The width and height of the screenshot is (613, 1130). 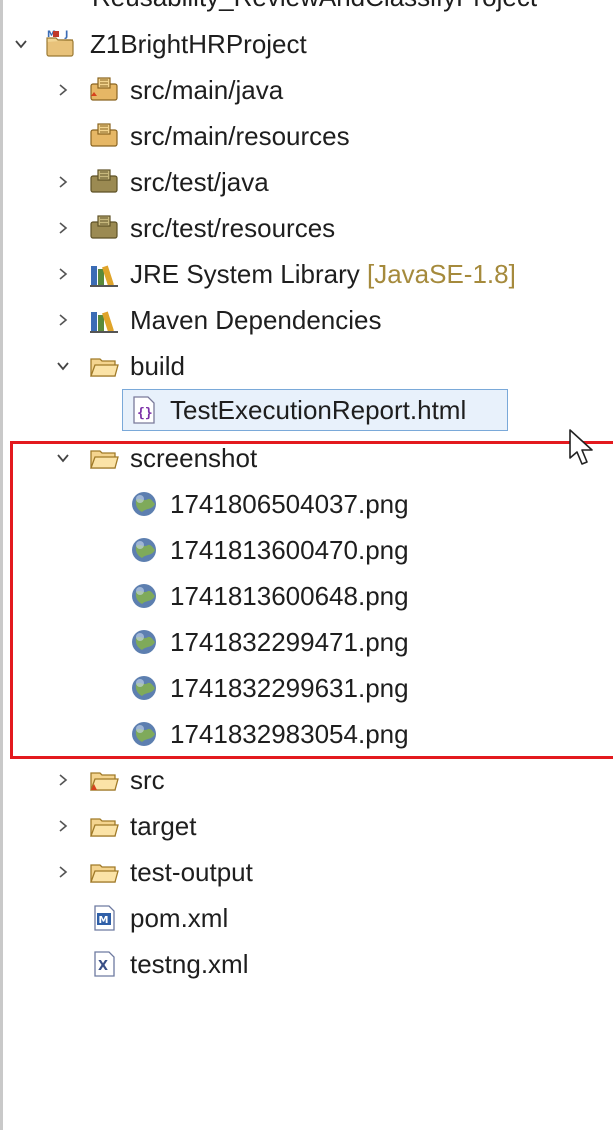 I want to click on tree-item-test-output: test-output, so click(x=306, y=872).